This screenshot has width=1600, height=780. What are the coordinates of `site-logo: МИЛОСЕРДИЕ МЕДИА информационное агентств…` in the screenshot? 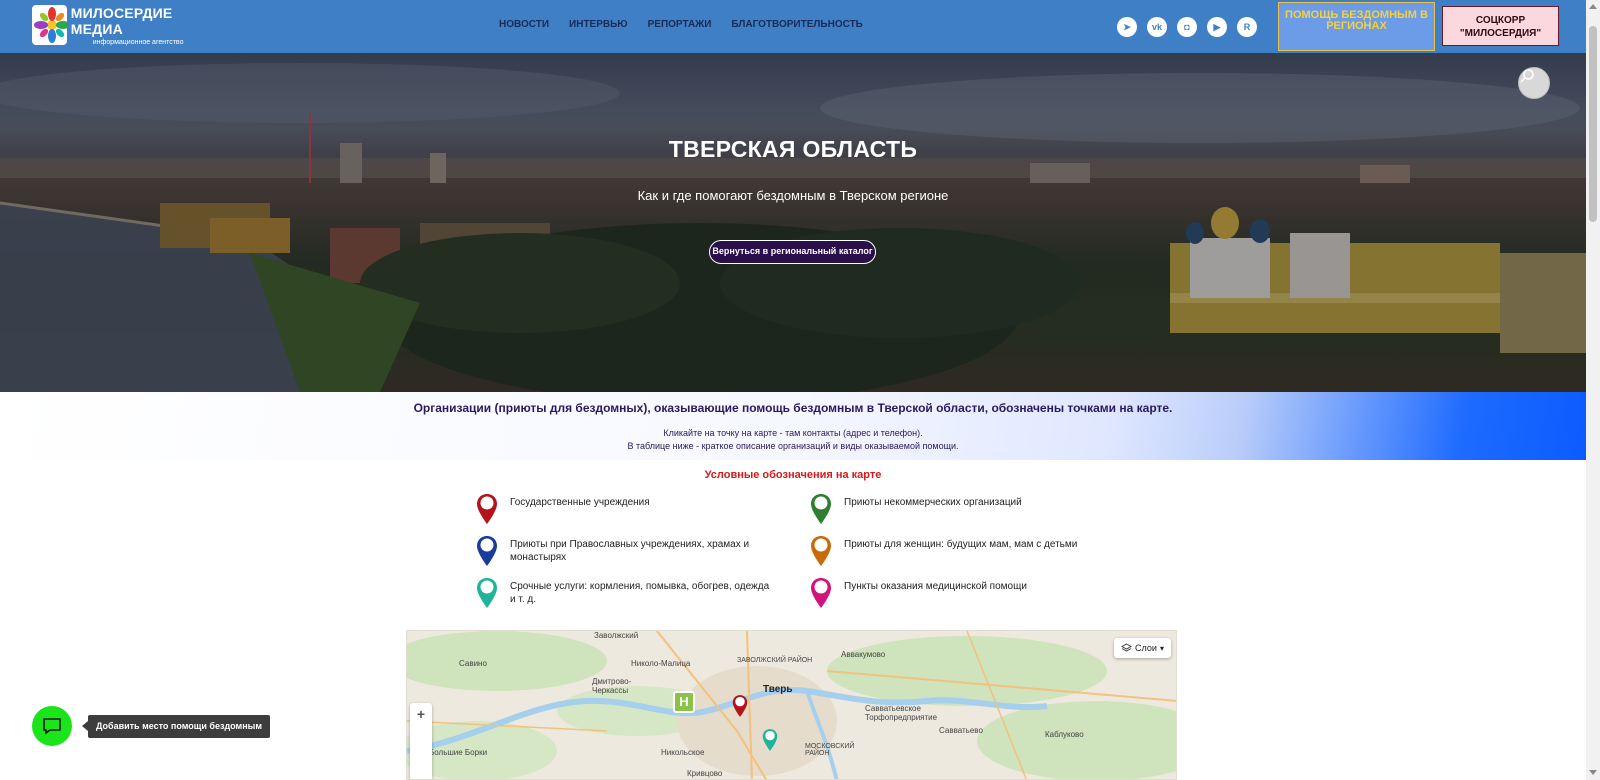 It's located at (120, 25).